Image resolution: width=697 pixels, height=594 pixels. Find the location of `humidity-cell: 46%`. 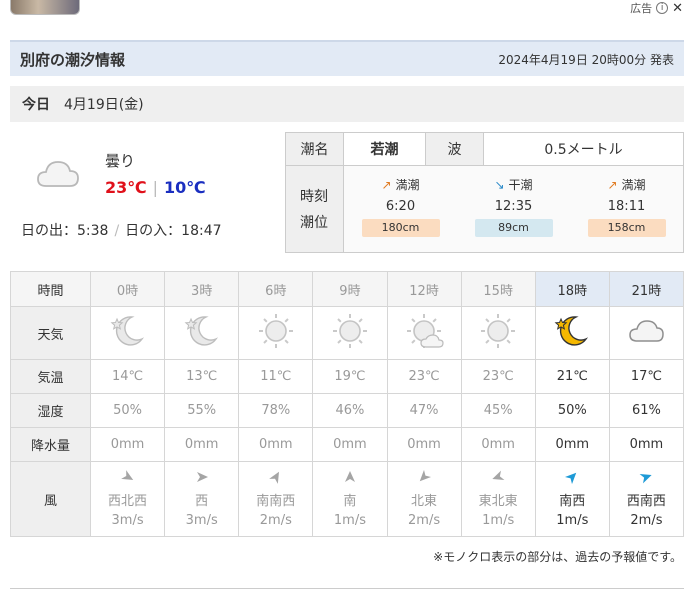

humidity-cell: 46% is located at coordinates (350, 410).